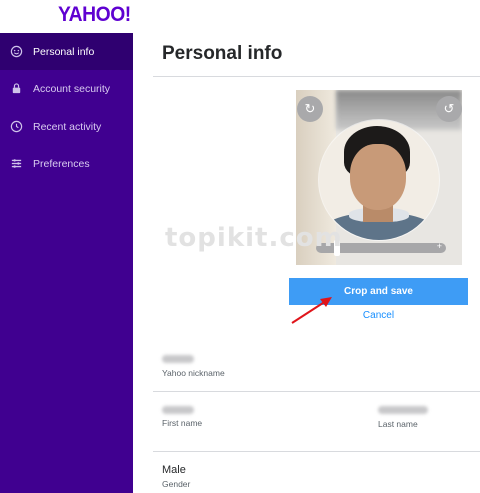  What do you see at coordinates (254, 238) in the screenshot?
I see `watermark: topikit.com` at bounding box center [254, 238].